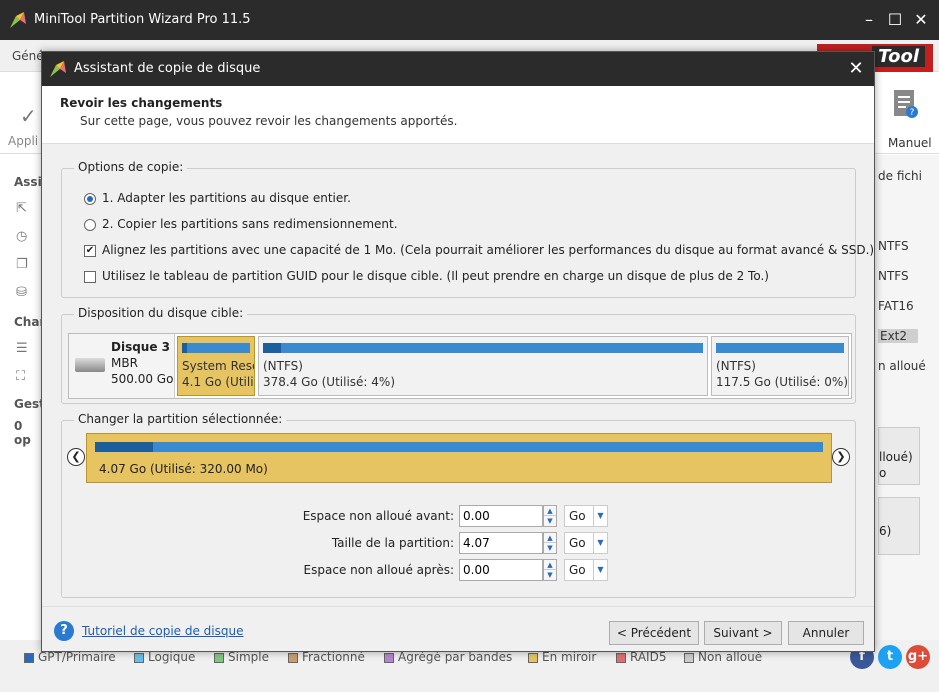 The height and width of the screenshot is (692, 939). What do you see at coordinates (483, 366) in the screenshot?
I see `partition-block-2: (NTFS) 378.4 Go (Utilisé: 4%)` at bounding box center [483, 366].